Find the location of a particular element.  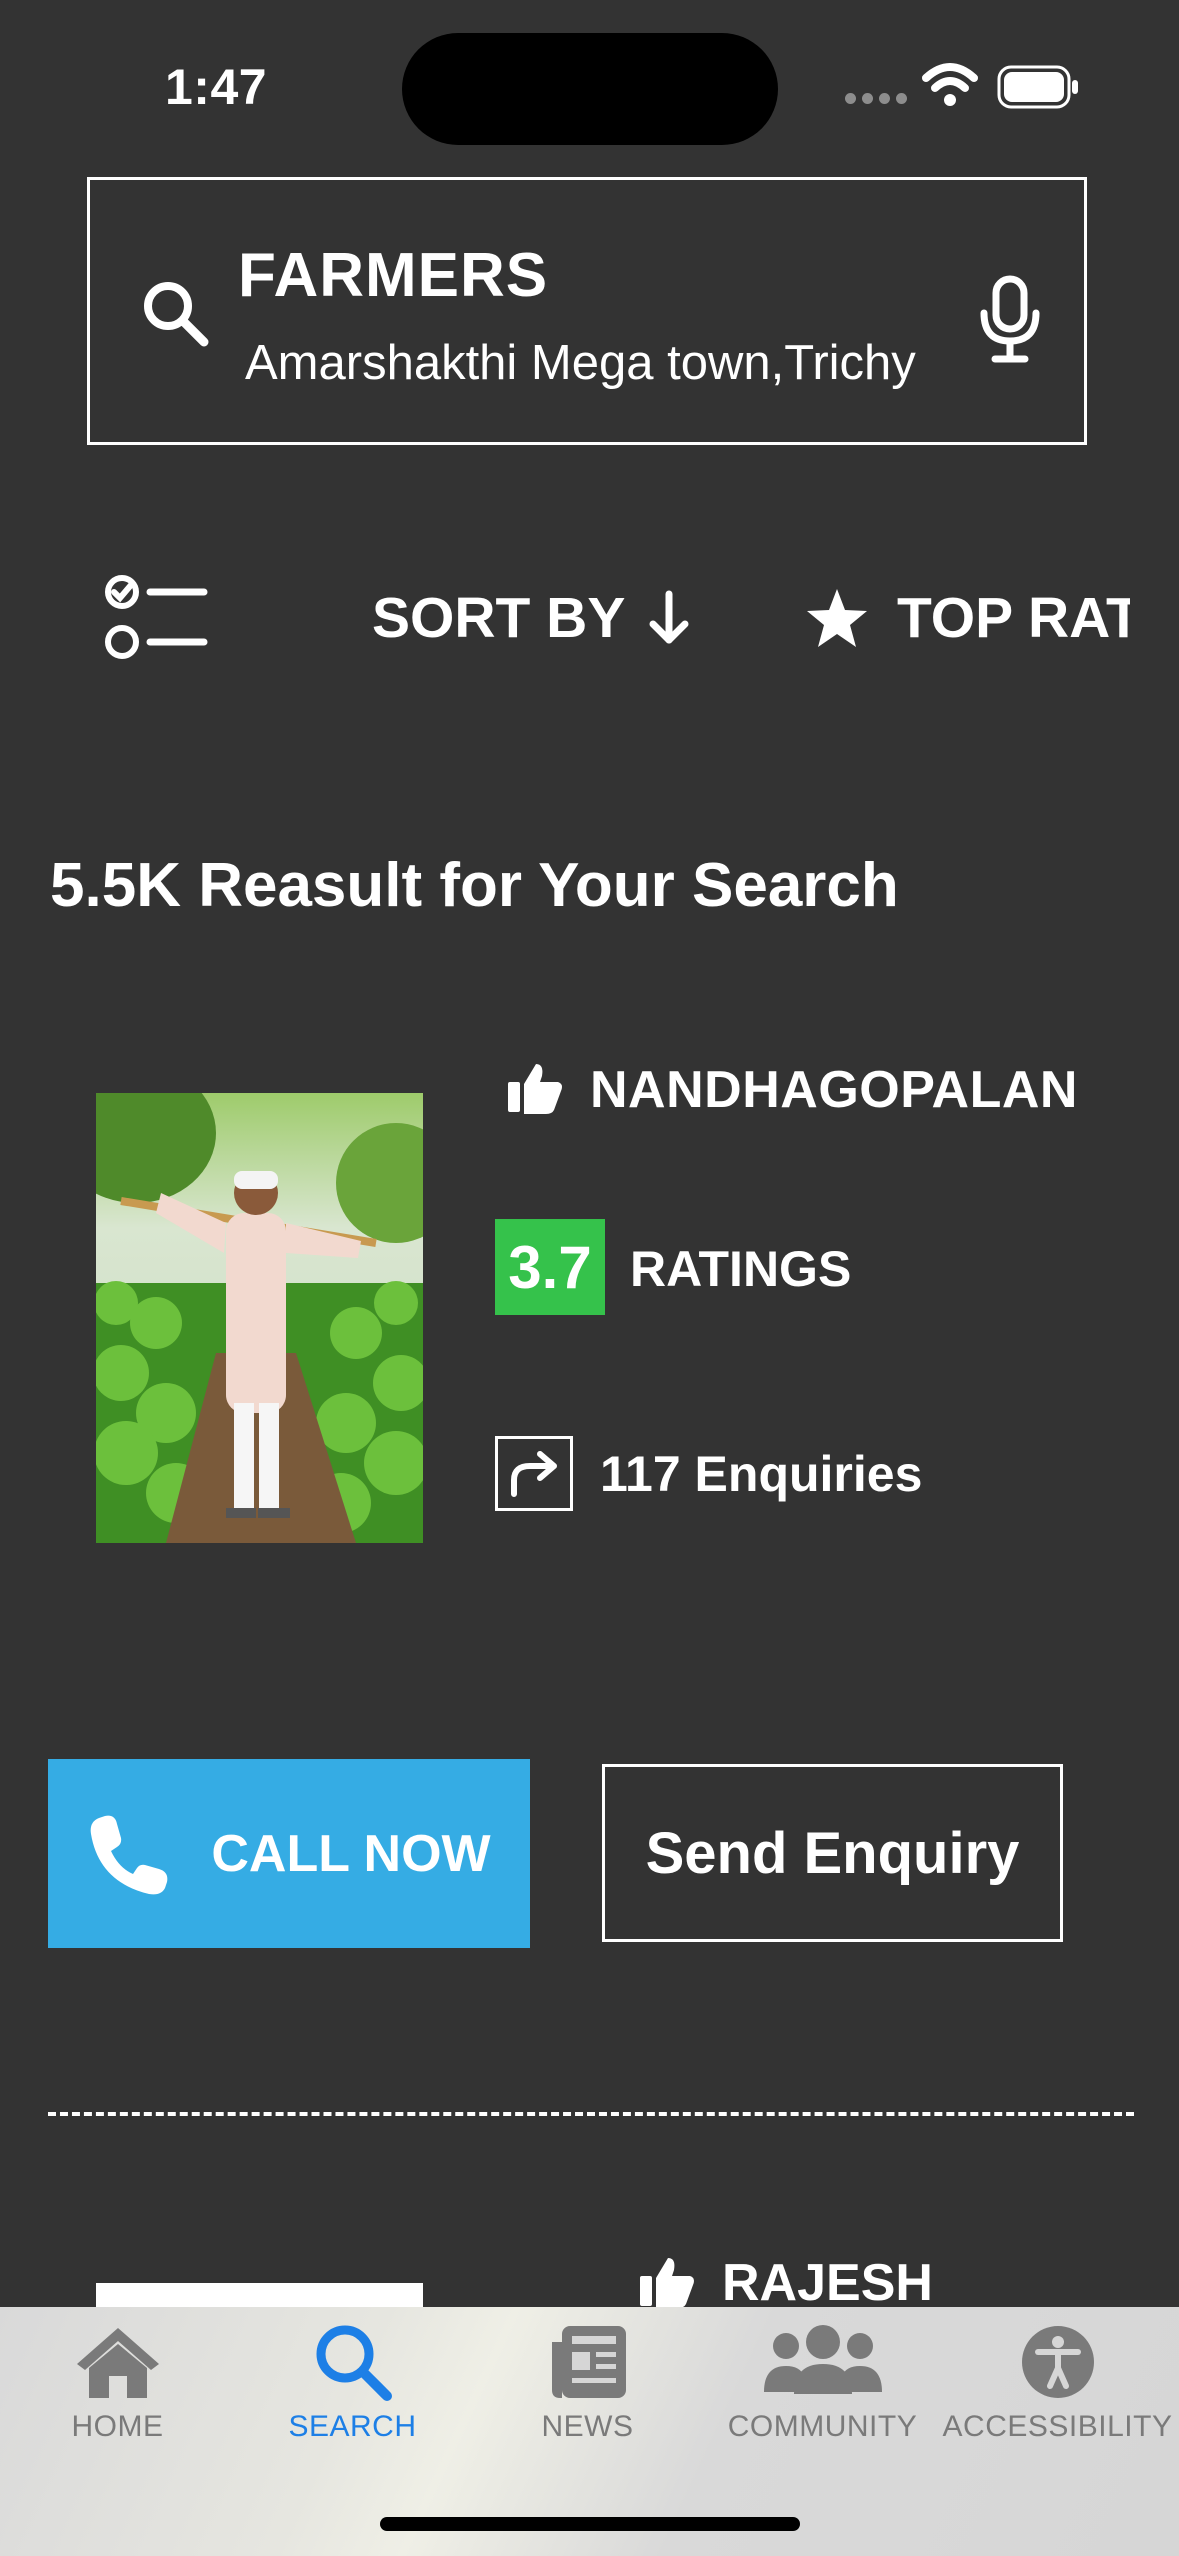

rating-badge: 3.7 is located at coordinates (550, 1267).